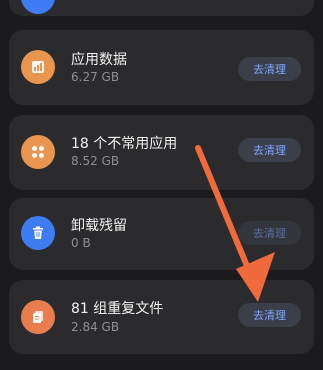 The height and width of the screenshot is (370, 323). I want to click on grid-icon, so click(38, 152).